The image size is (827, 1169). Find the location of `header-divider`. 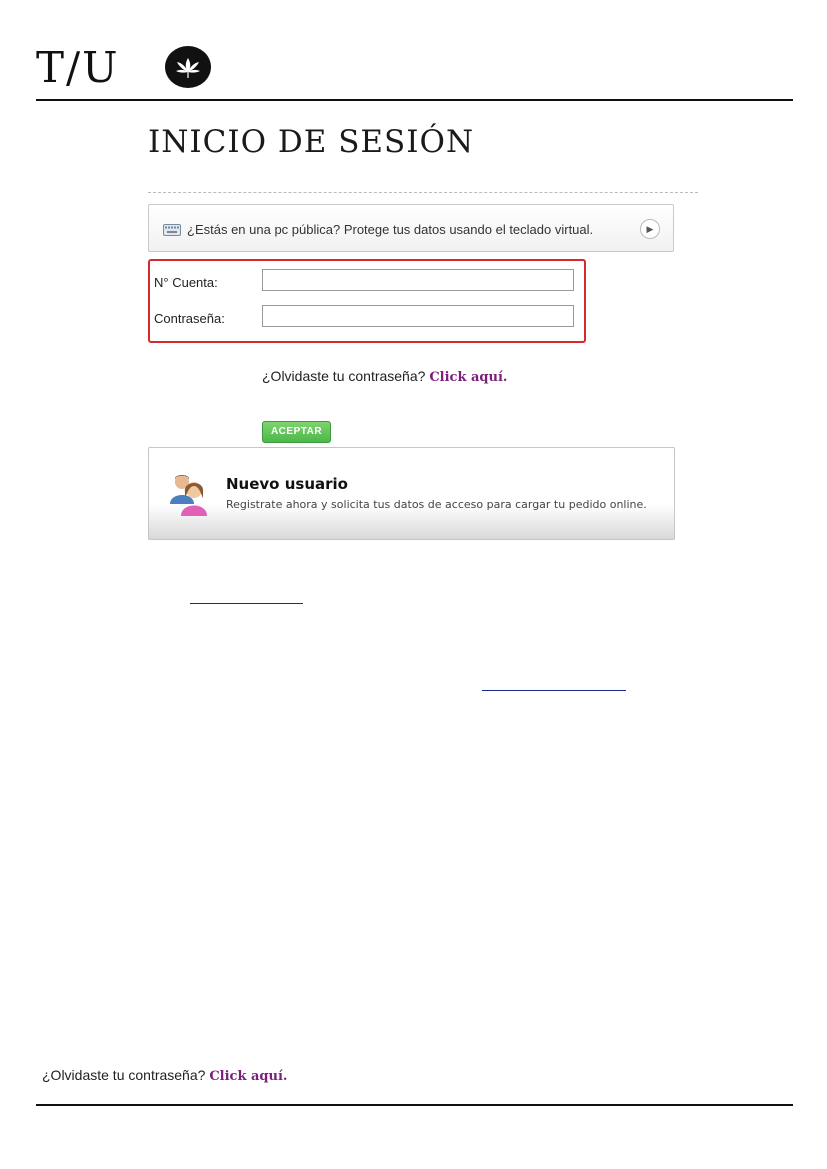

header-divider is located at coordinates (414, 100).